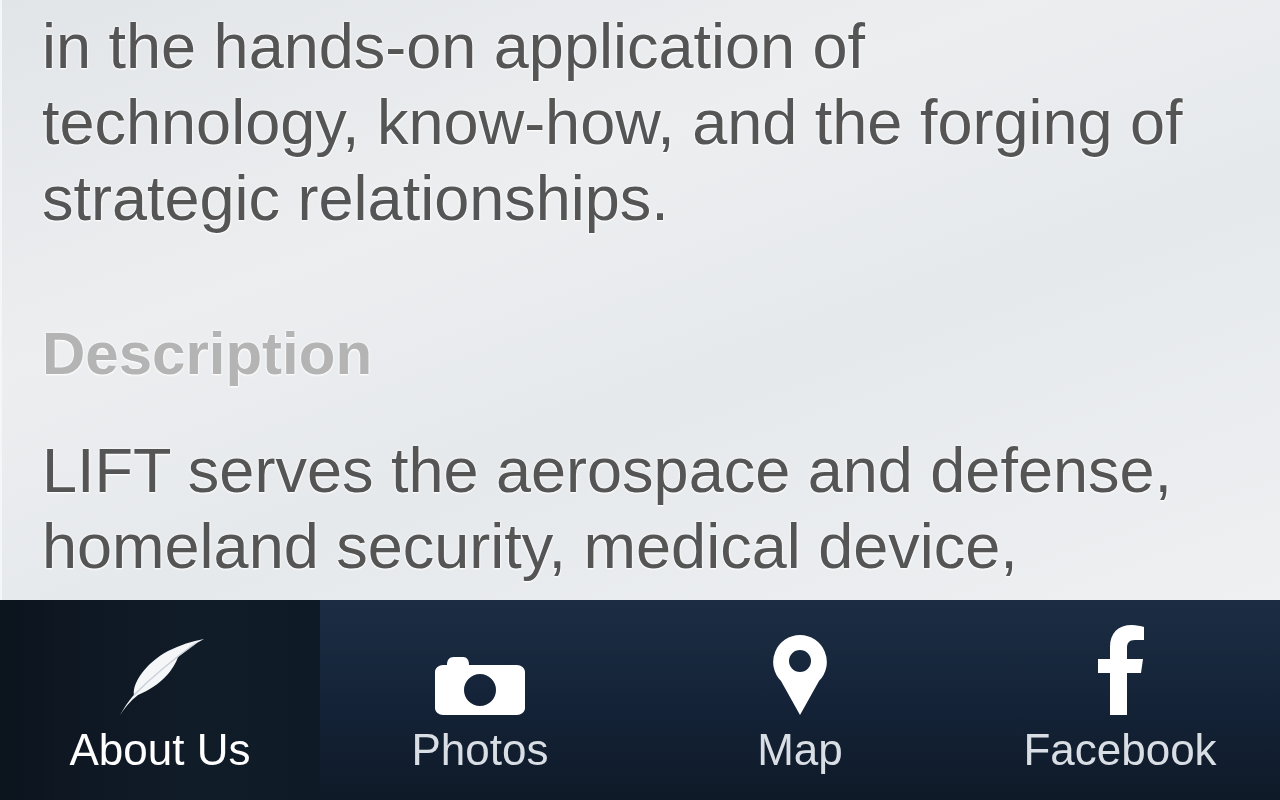 Image resolution: width=1280 pixels, height=800 pixels. I want to click on tab: Photos, so click(480, 700).